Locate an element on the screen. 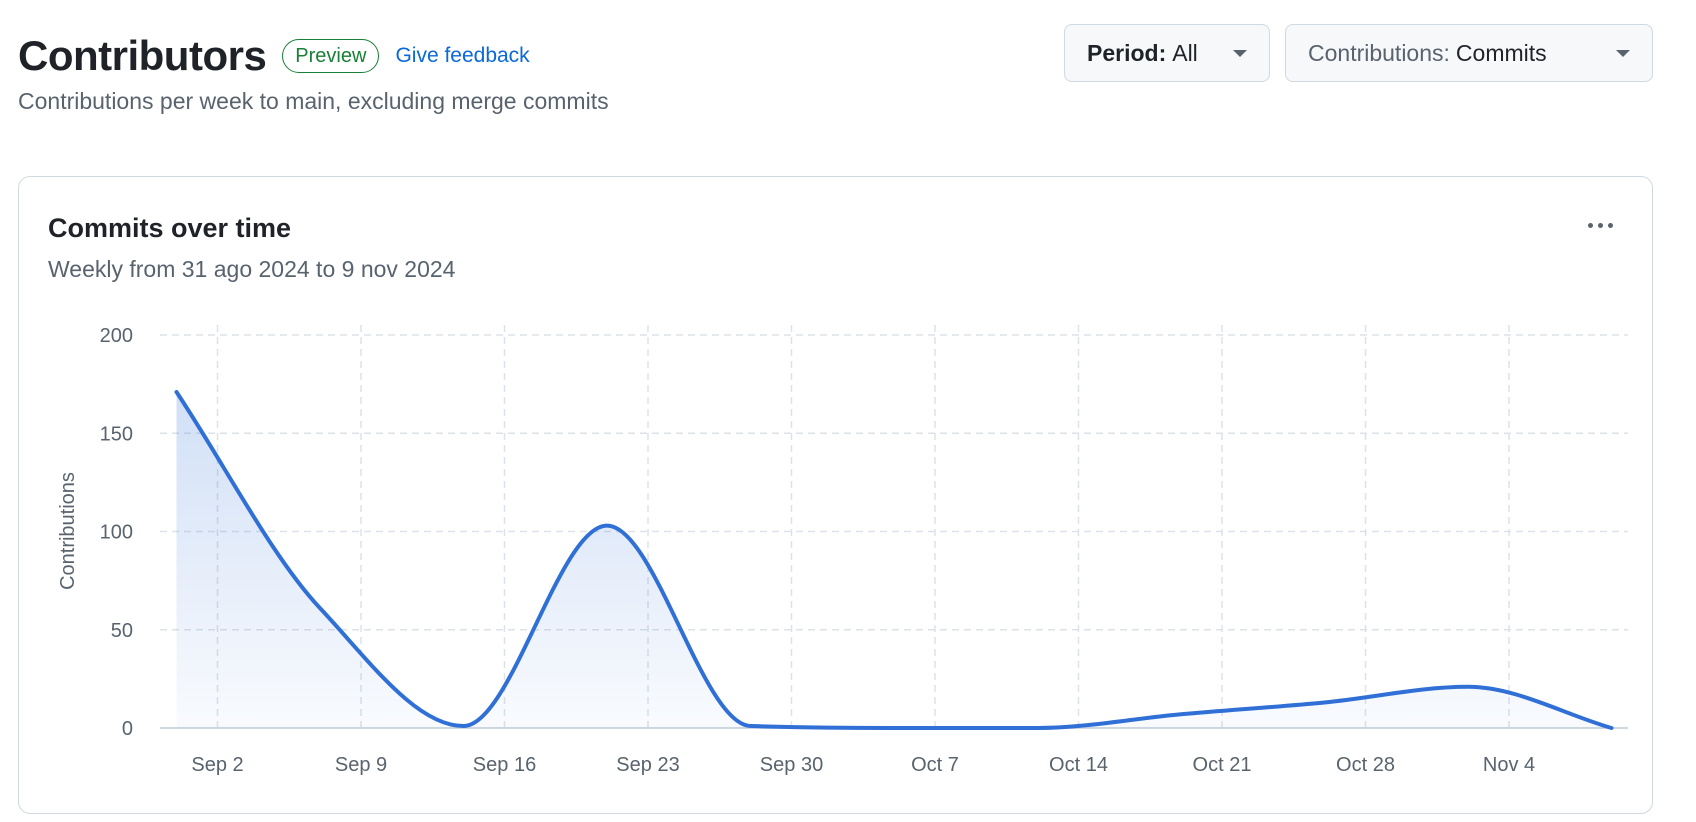 This screenshot has width=1696, height=822. x-tick-label: Oct 14 is located at coordinates (1078, 765).